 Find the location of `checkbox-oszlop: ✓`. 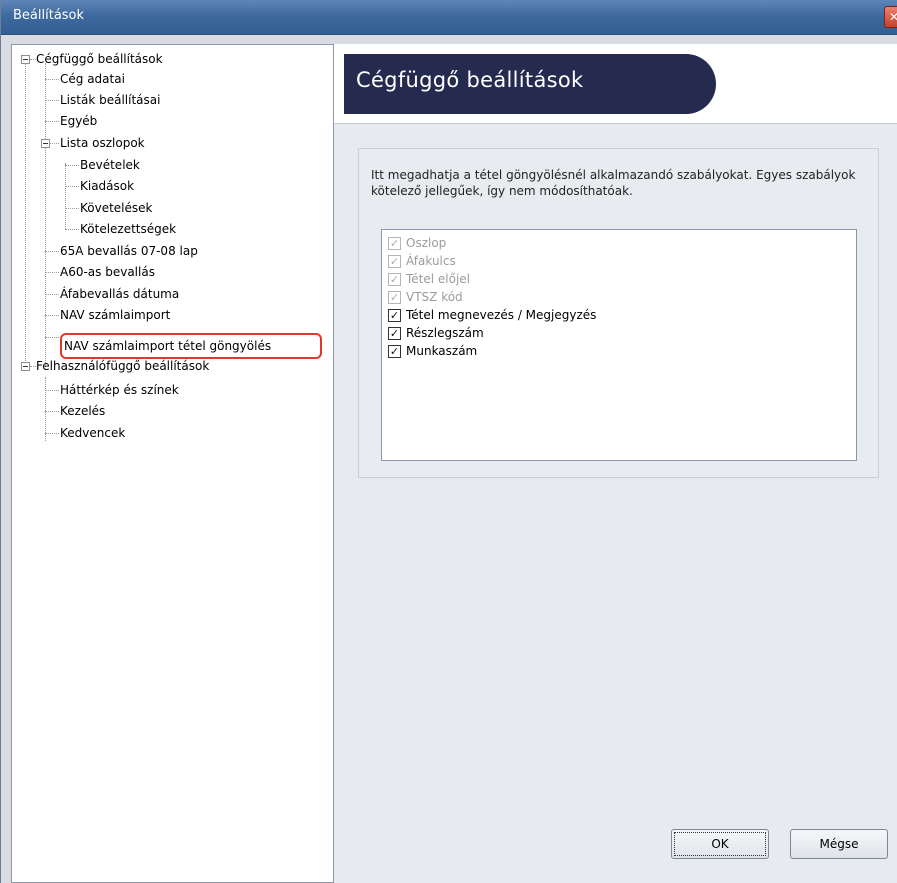

checkbox-oszlop: ✓ is located at coordinates (394, 243).